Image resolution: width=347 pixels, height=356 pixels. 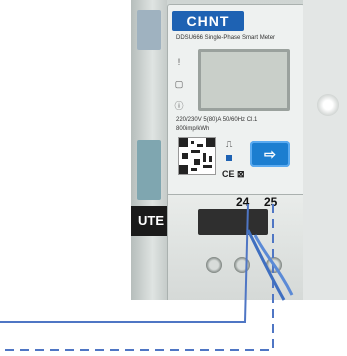 What do you see at coordinates (208, 21) in the screenshot?
I see `brand-logo: CHNT` at bounding box center [208, 21].